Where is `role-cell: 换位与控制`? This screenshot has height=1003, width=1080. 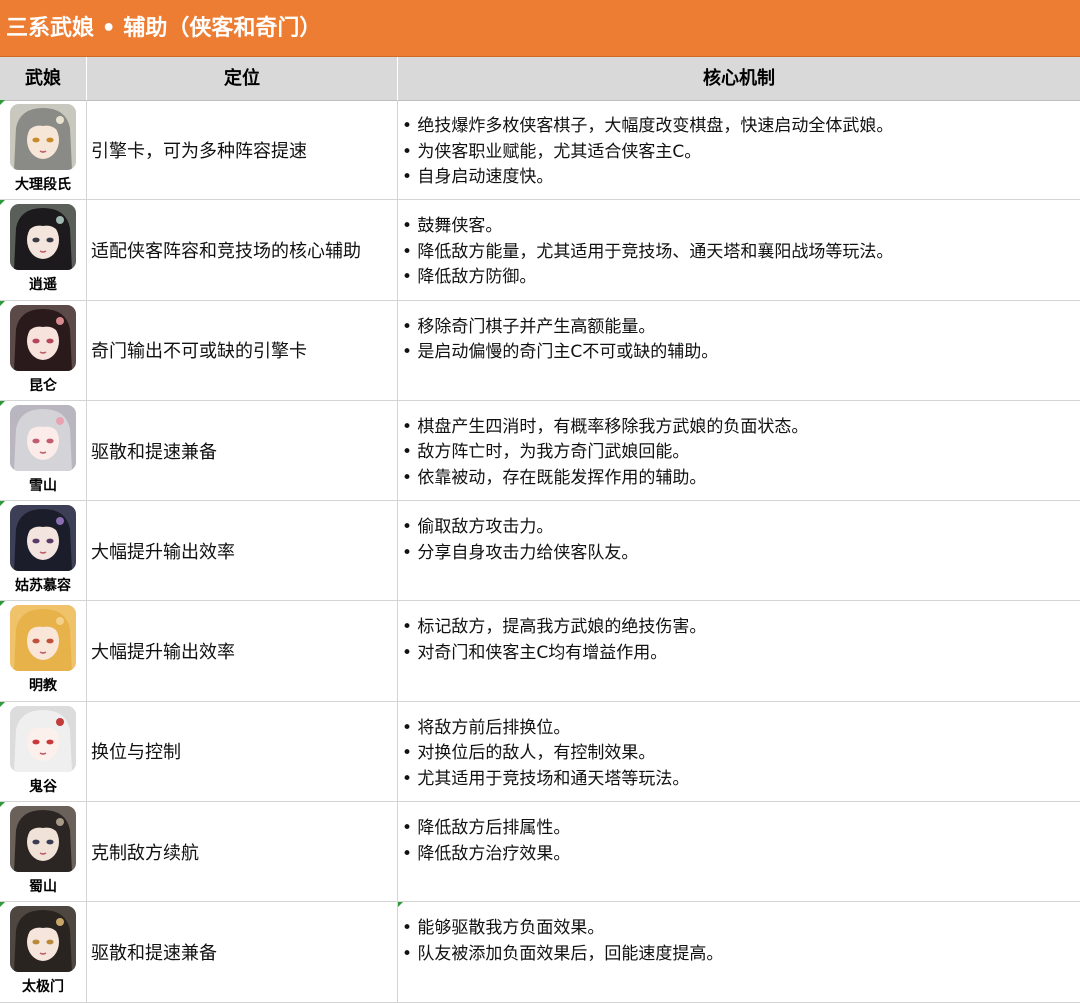
role-cell: 换位与控制 is located at coordinates (242, 751).